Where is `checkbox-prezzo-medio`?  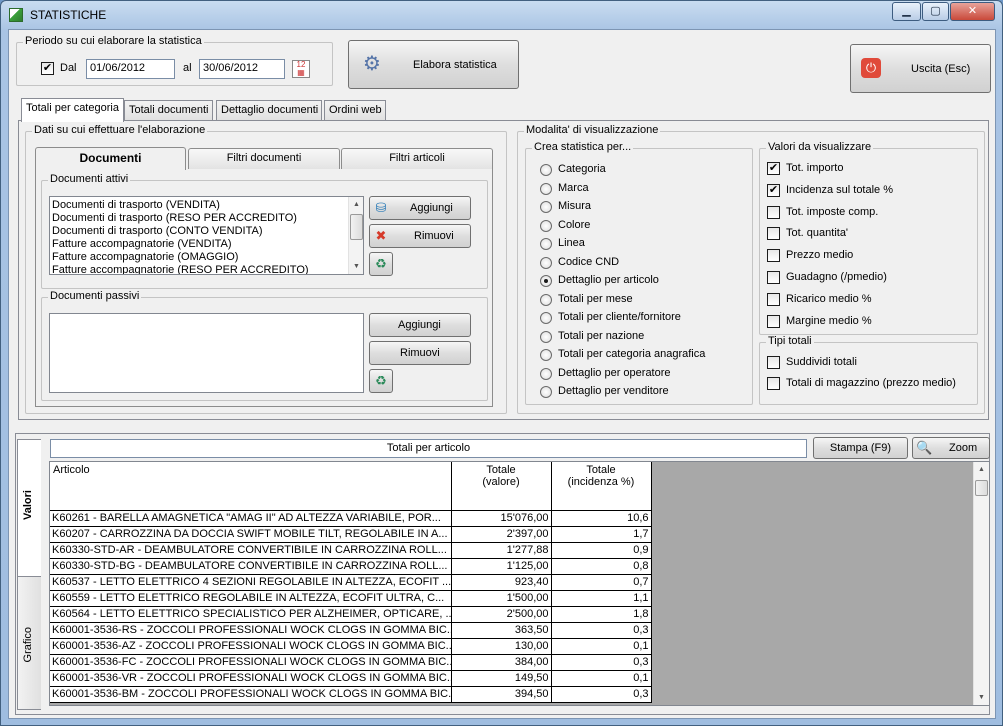
checkbox-prezzo-medio is located at coordinates (773, 256).